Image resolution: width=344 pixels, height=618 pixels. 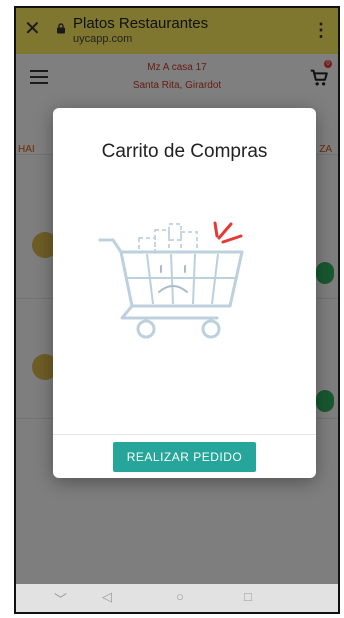 I want to click on chevron-down-icon: ﹀, so click(x=60, y=598).